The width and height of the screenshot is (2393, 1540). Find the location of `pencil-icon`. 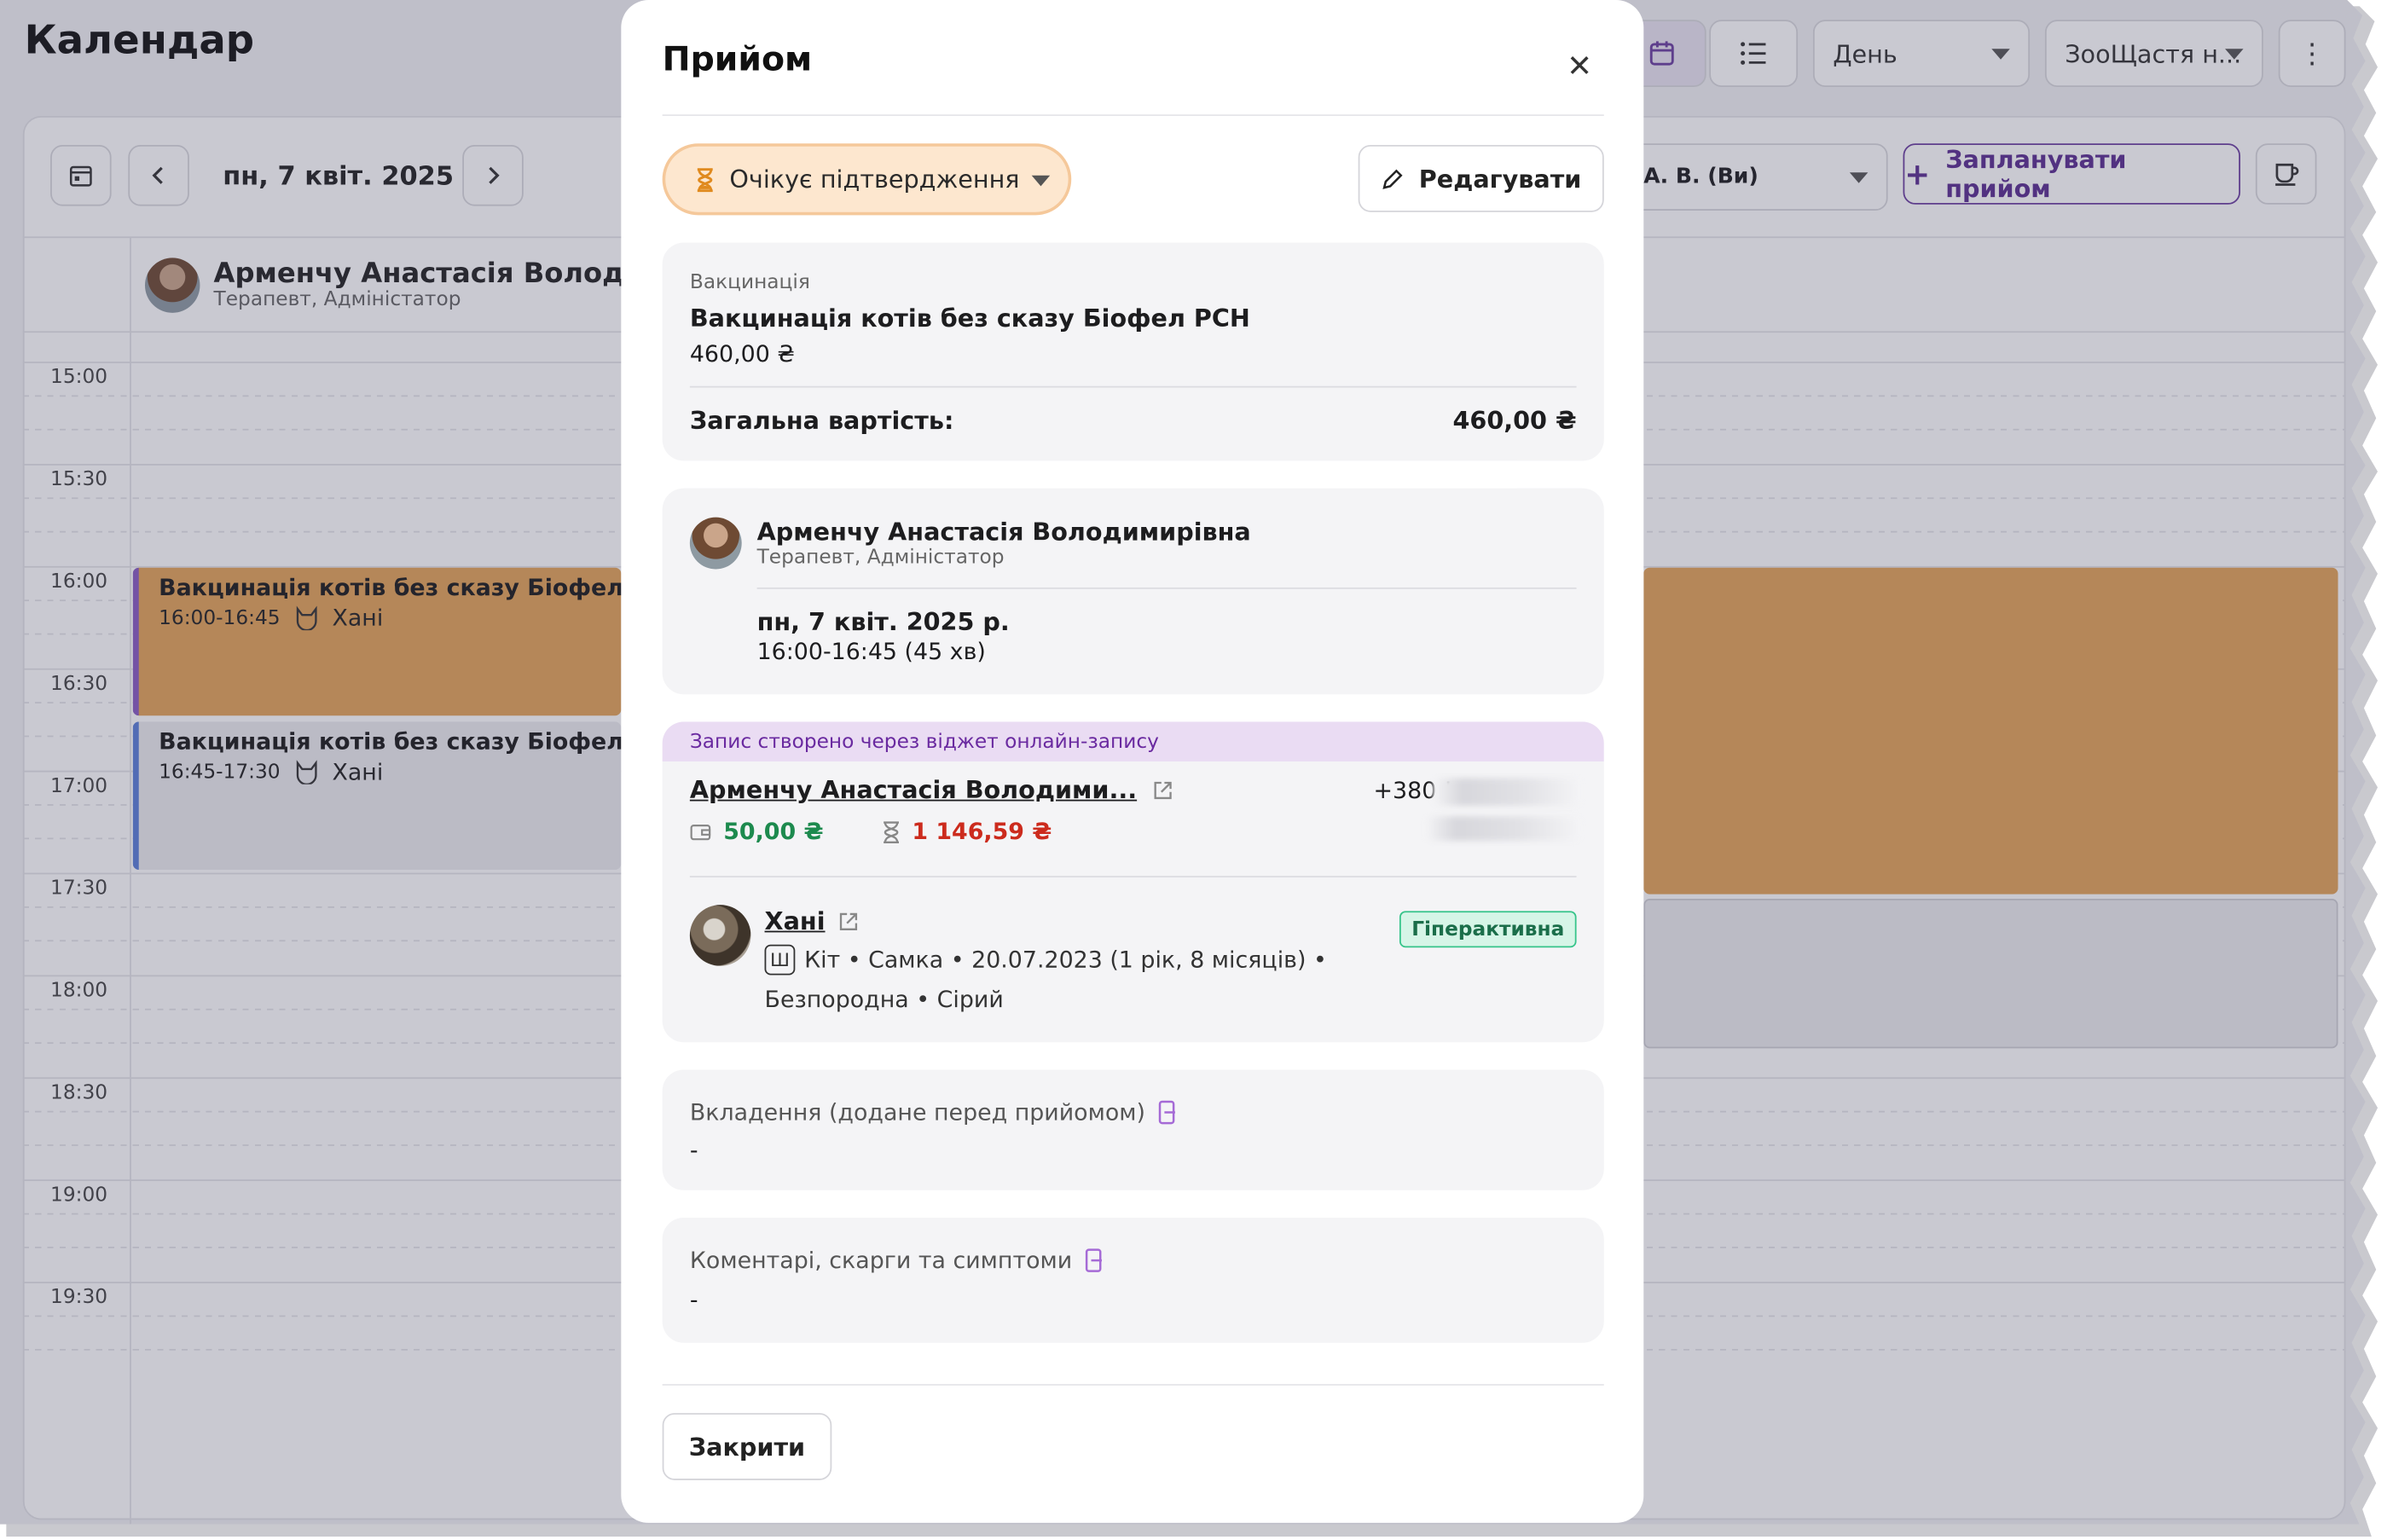

pencil-icon is located at coordinates (1392, 178).